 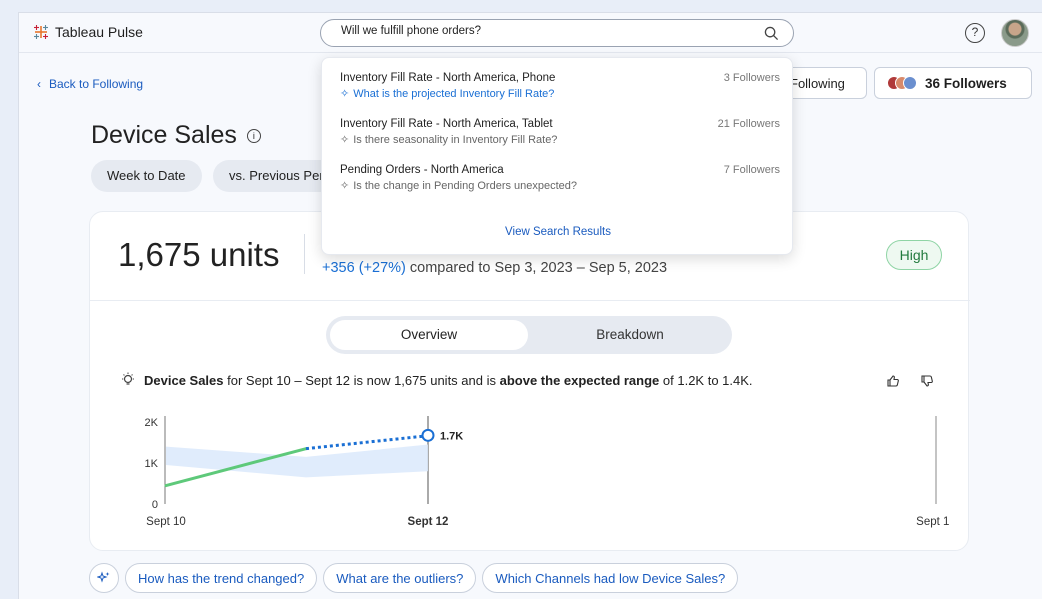 What do you see at coordinates (422, 170) in the screenshot?
I see `result-title: Pending Orders - North America` at bounding box center [422, 170].